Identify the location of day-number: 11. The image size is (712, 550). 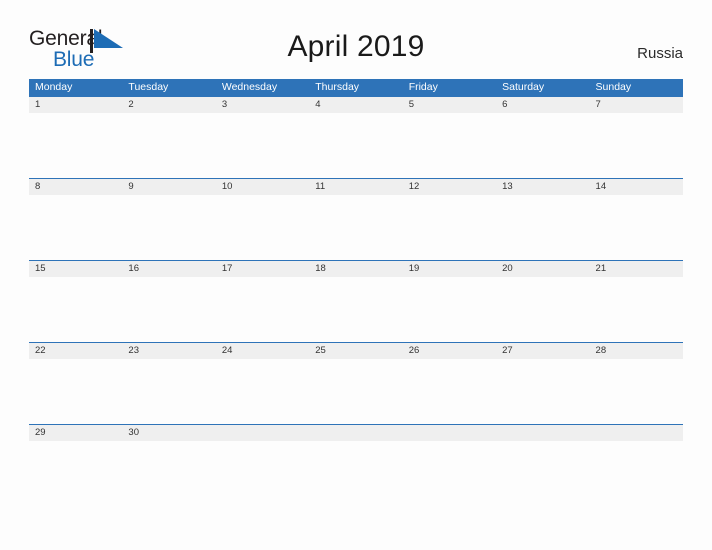
(355, 187).